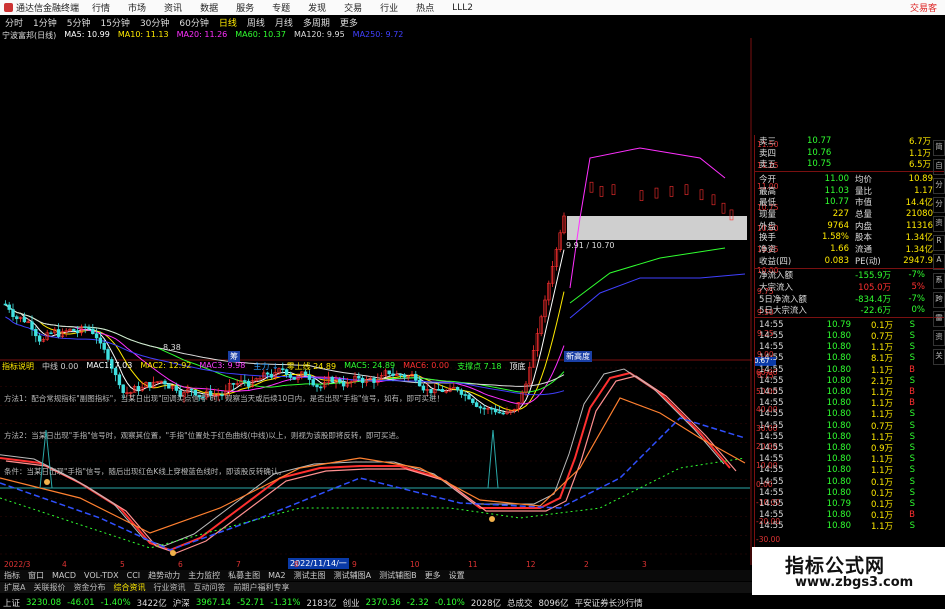 The width and height of the screenshot is (945, 609). Describe the element at coordinates (173, 7) in the screenshot. I see `menu-item: 资讯` at that location.